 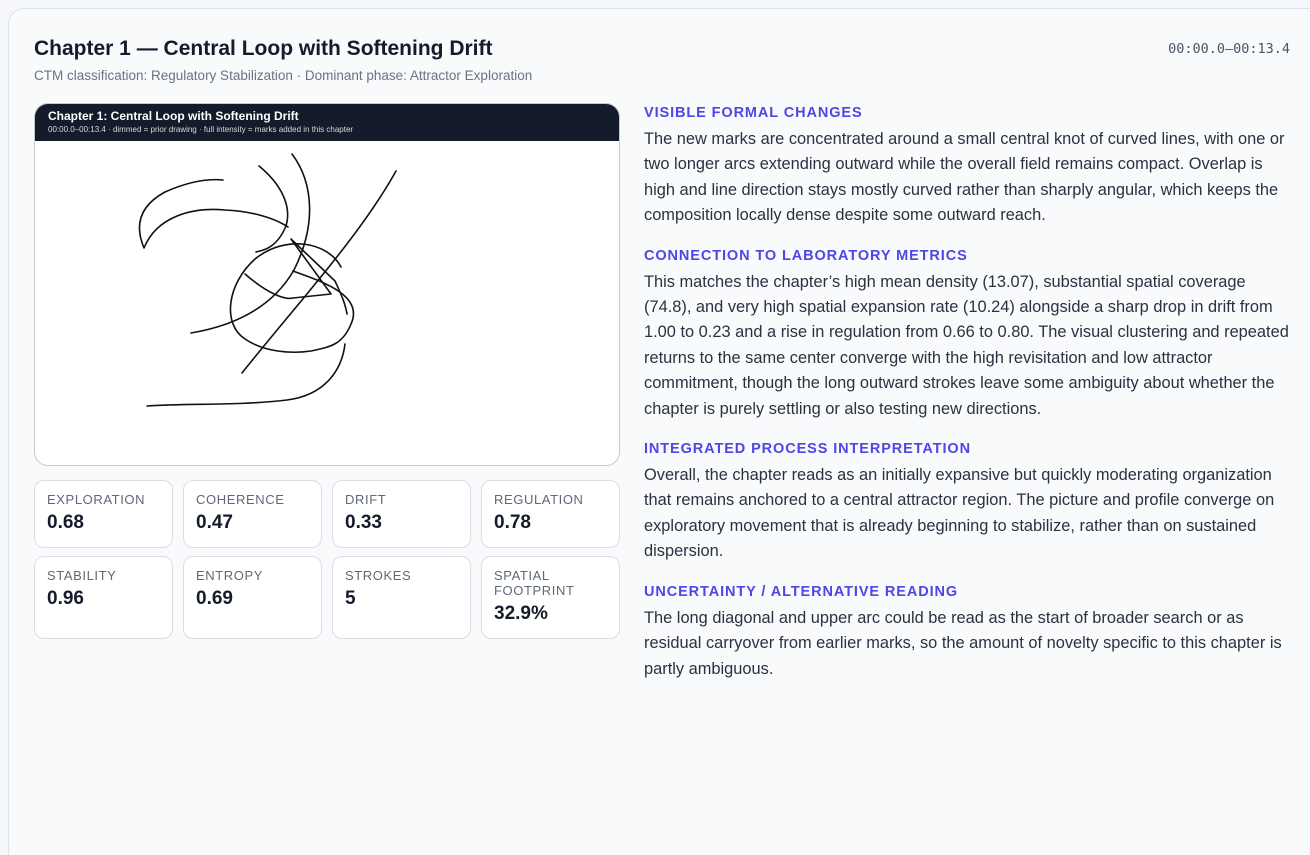 What do you see at coordinates (512, 522) in the screenshot?
I see `metric-value: 0.78` at bounding box center [512, 522].